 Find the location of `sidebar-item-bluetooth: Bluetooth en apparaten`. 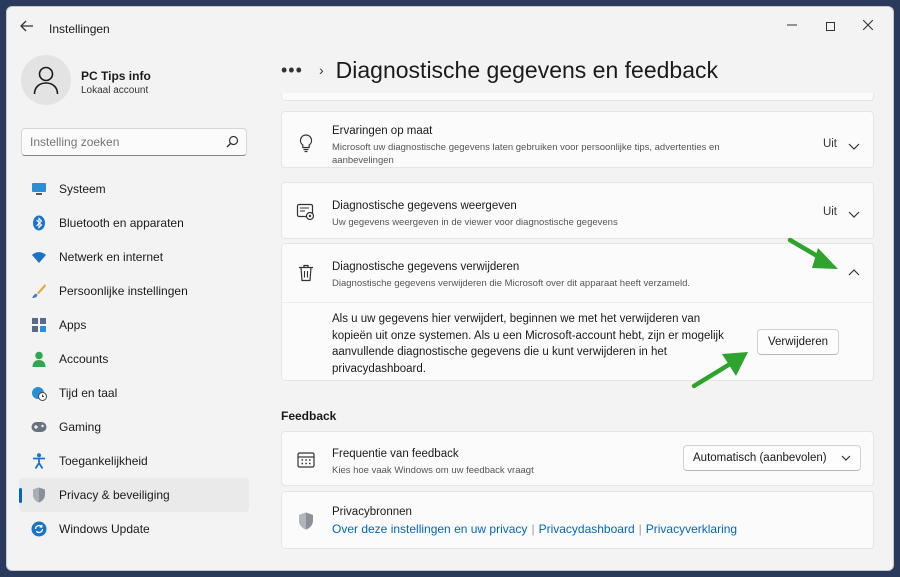

sidebar-item-bluetooth: Bluetooth en apparaten is located at coordinates (134, 223).